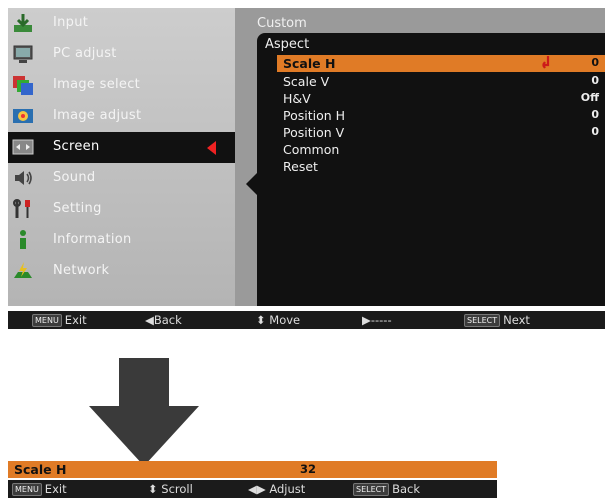 The image size is (605, 498). I want to click on help-bar-top: MENU Exit ◀Back ⬍ Move ▶----- SELECT Next, so click(306, 320).